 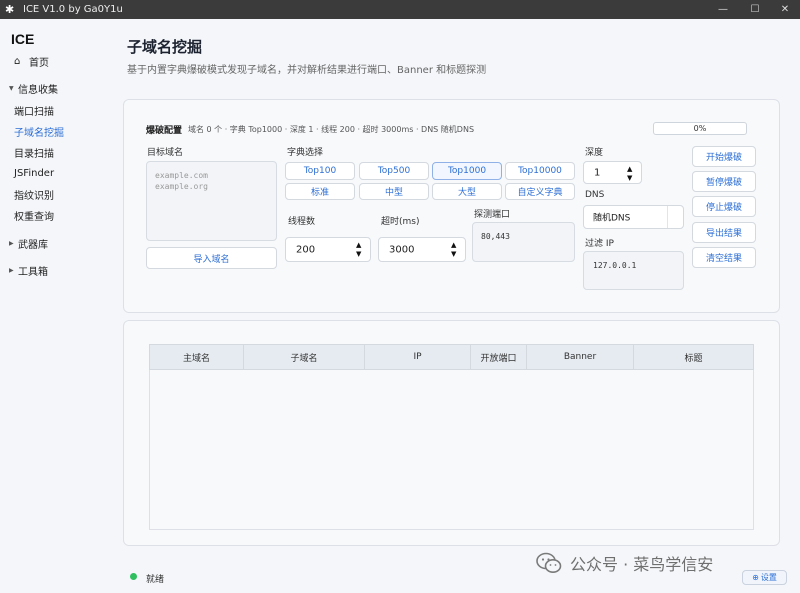 I want to click on window-titlebar: ✱ ICE V1.0 by Ga0Y1u — ☐ ✕, so click(x=400, y=9).